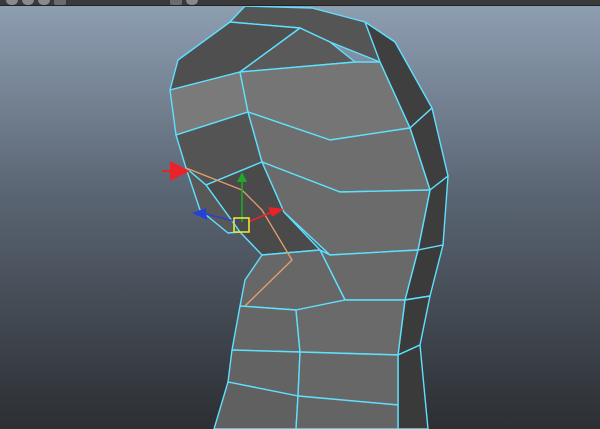 This screenshot has height=429, width=600. What do you see at coordinates (300, 3) in the screenshot?
I see `viewport-toolbar` at bounding box center [300, 3].